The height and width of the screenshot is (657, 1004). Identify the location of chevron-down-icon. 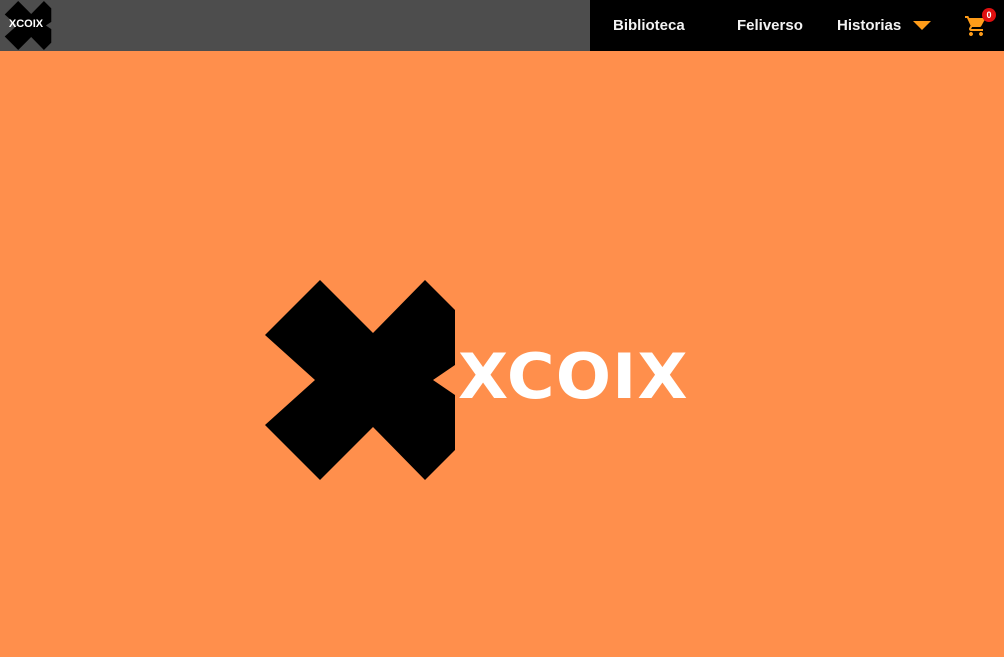
(922, 25).